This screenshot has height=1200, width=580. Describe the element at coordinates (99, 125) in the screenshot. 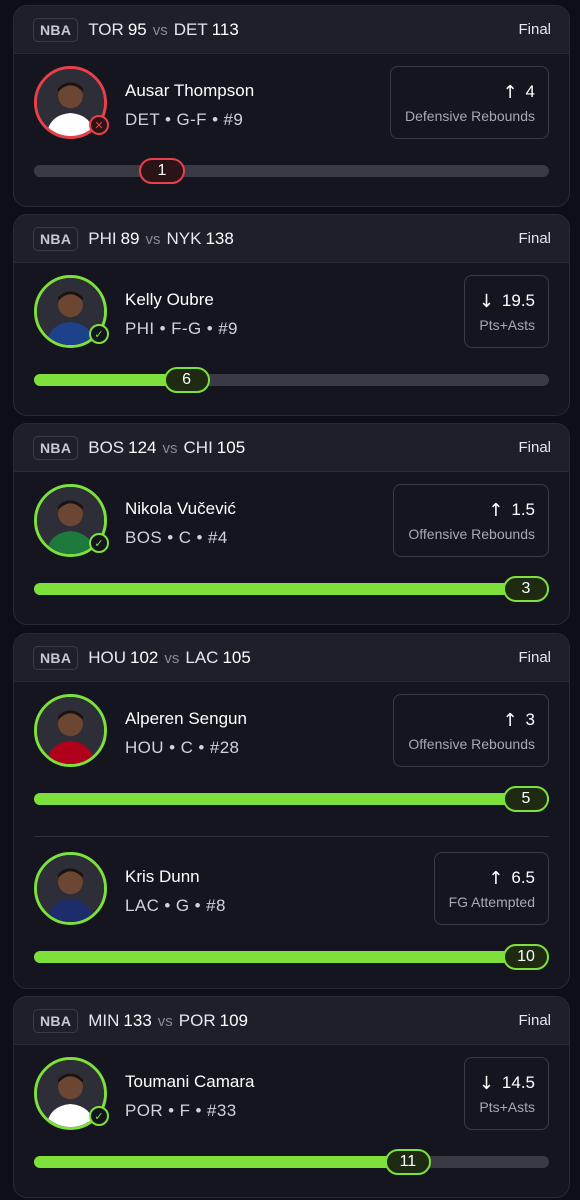

I see `miss-x-icon: ✕` at that location.